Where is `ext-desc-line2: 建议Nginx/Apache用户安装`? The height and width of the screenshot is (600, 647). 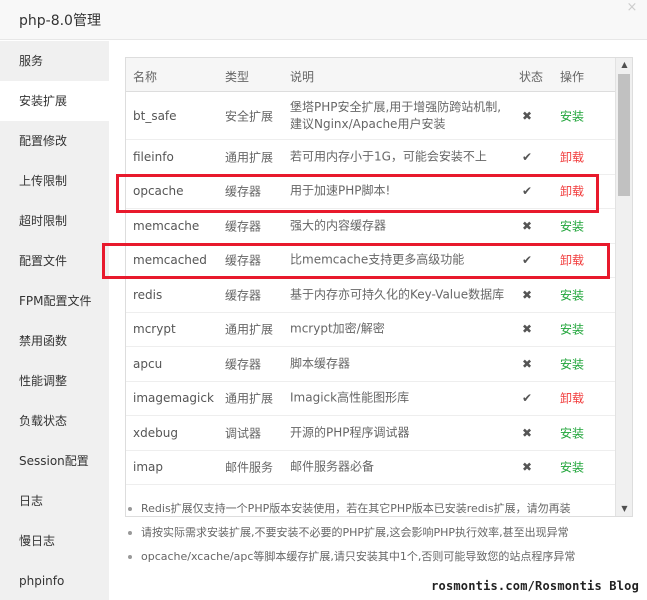
ext-desc-line2: 建议Nginx/Apache用户安装 is located at coordinates (368, 123).